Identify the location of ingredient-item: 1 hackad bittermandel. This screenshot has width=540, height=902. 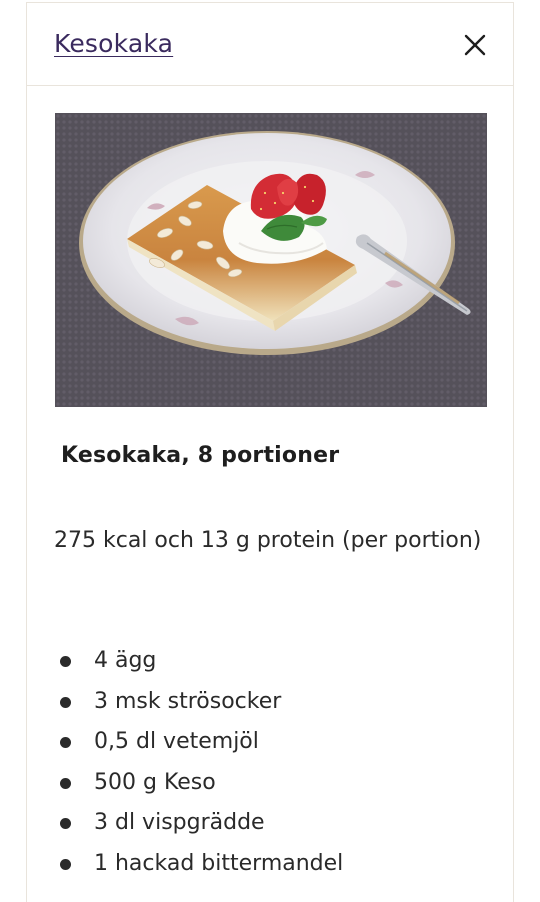
(269, 864).